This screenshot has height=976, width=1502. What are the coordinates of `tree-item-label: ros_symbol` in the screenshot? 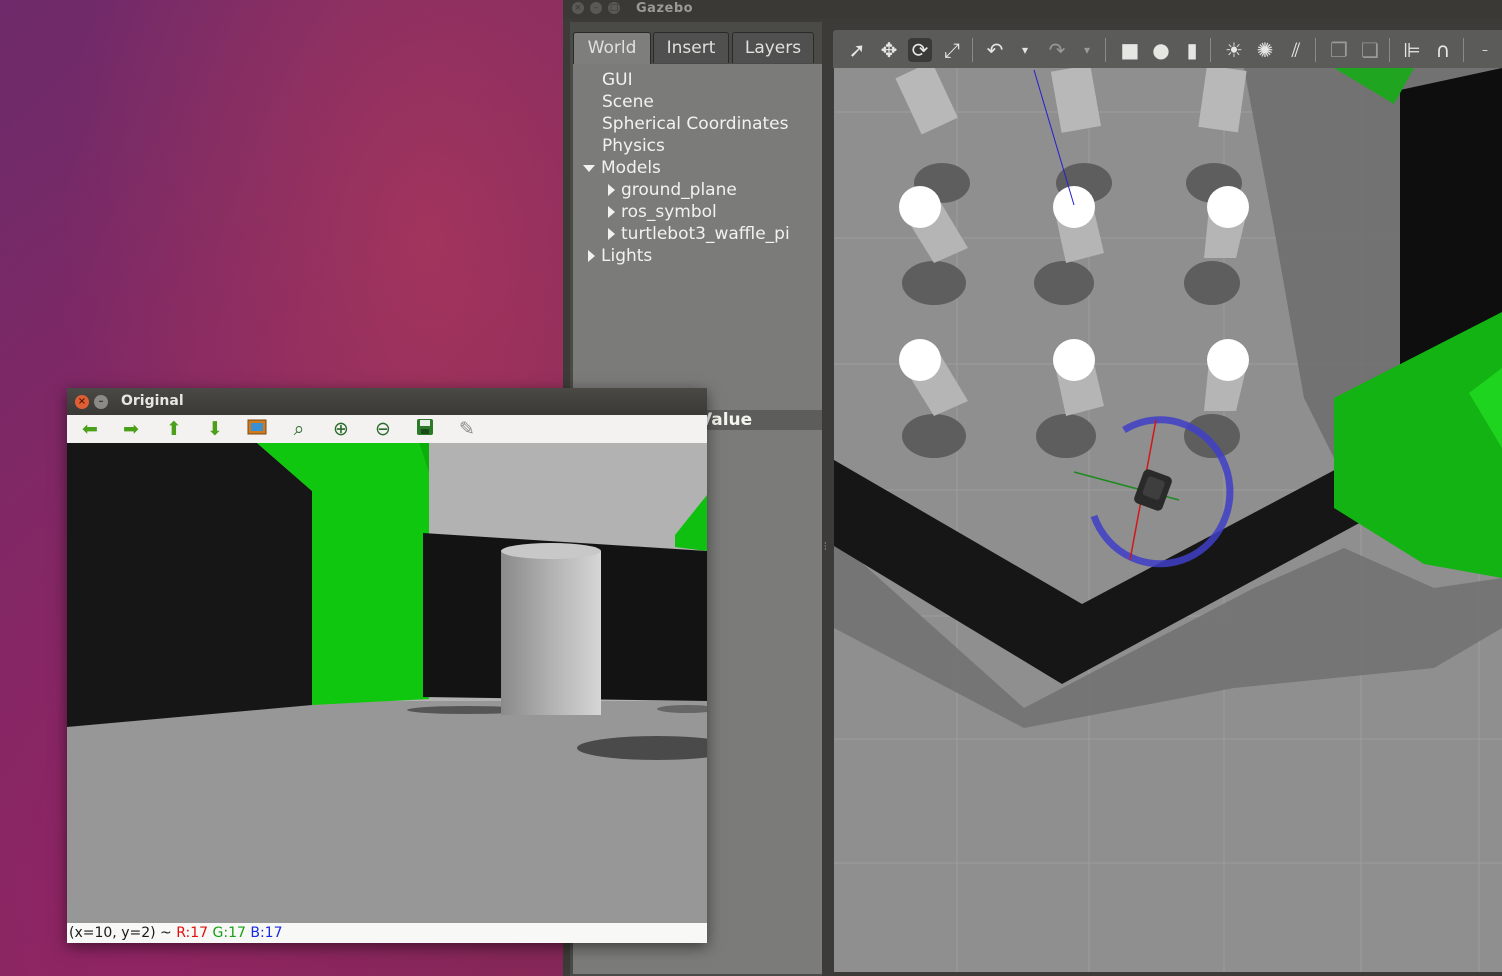 It's located at (669, 212).